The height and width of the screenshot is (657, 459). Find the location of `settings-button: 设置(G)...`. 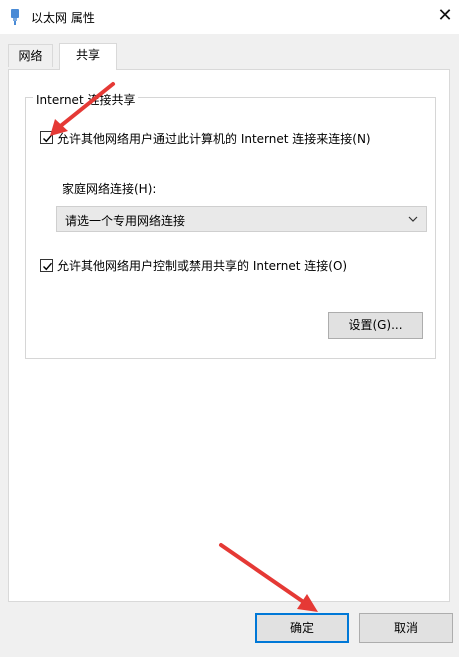

settings-button: 设置(G)... is located at coordinates (375, 325).